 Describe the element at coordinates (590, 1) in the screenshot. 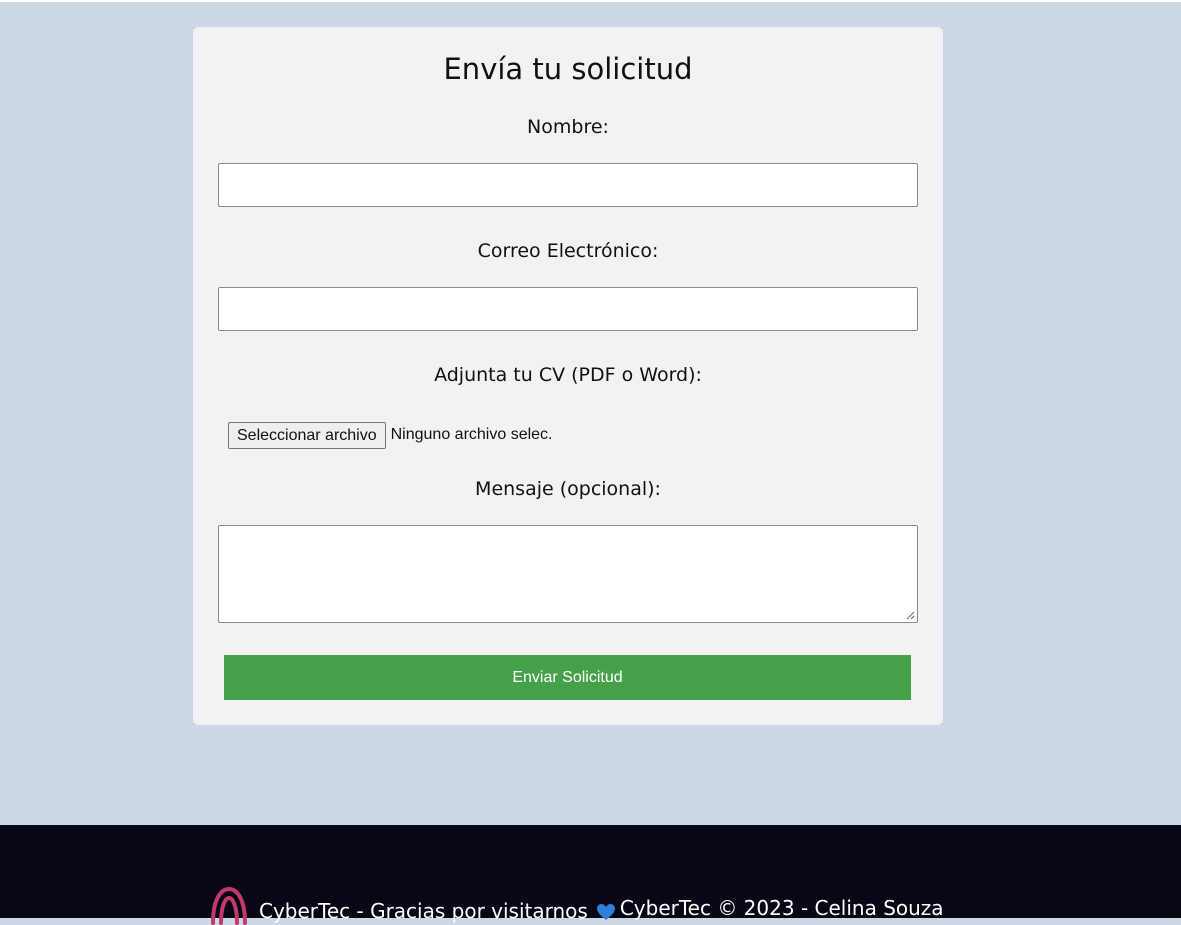

I see `top-border` at that location.